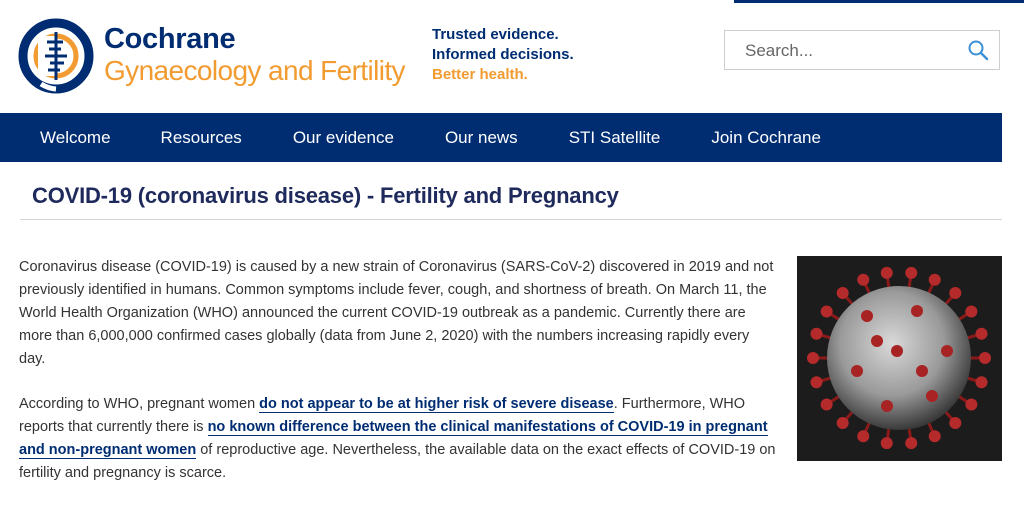 This screenshot has height=507, width=1024. Describe the element at coordinates (481, 137) in the screenshot. I see `nav-item-our-news: Our news` at that location.